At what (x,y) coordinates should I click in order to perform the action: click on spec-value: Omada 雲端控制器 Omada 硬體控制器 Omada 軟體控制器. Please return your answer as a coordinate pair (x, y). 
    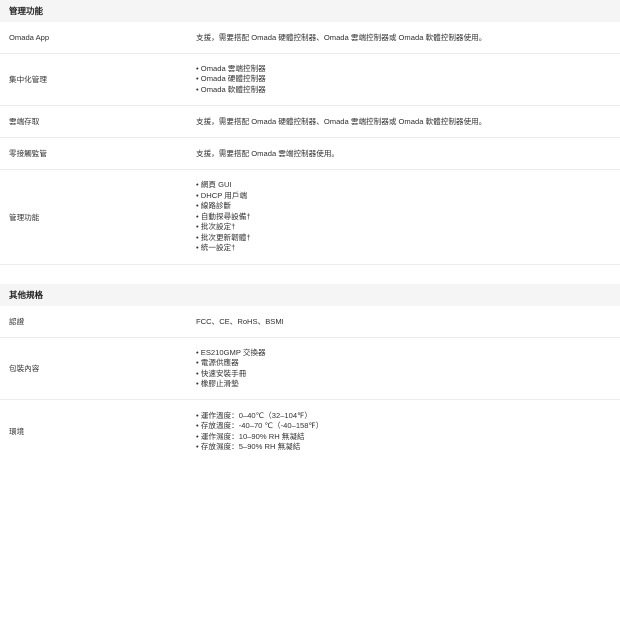
    Looking at the image, I should click on (408, 80).